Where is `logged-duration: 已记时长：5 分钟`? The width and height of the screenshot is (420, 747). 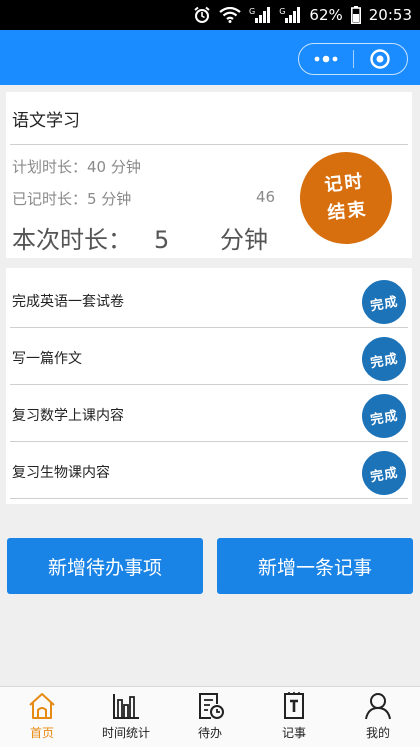
logged-duration: 已记时长：5 分钟 is located at coordinates (72, 199).